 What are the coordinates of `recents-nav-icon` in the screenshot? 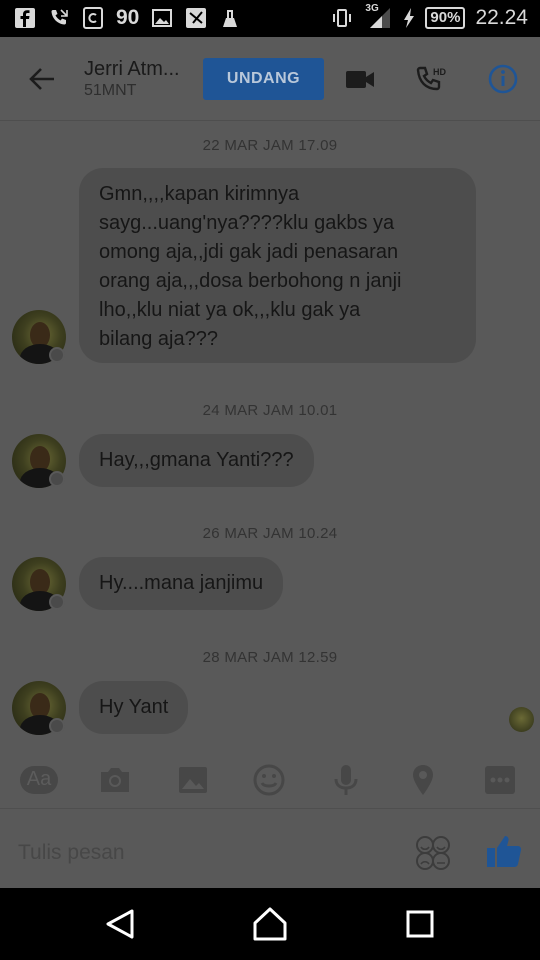 It's located at (420, 924).